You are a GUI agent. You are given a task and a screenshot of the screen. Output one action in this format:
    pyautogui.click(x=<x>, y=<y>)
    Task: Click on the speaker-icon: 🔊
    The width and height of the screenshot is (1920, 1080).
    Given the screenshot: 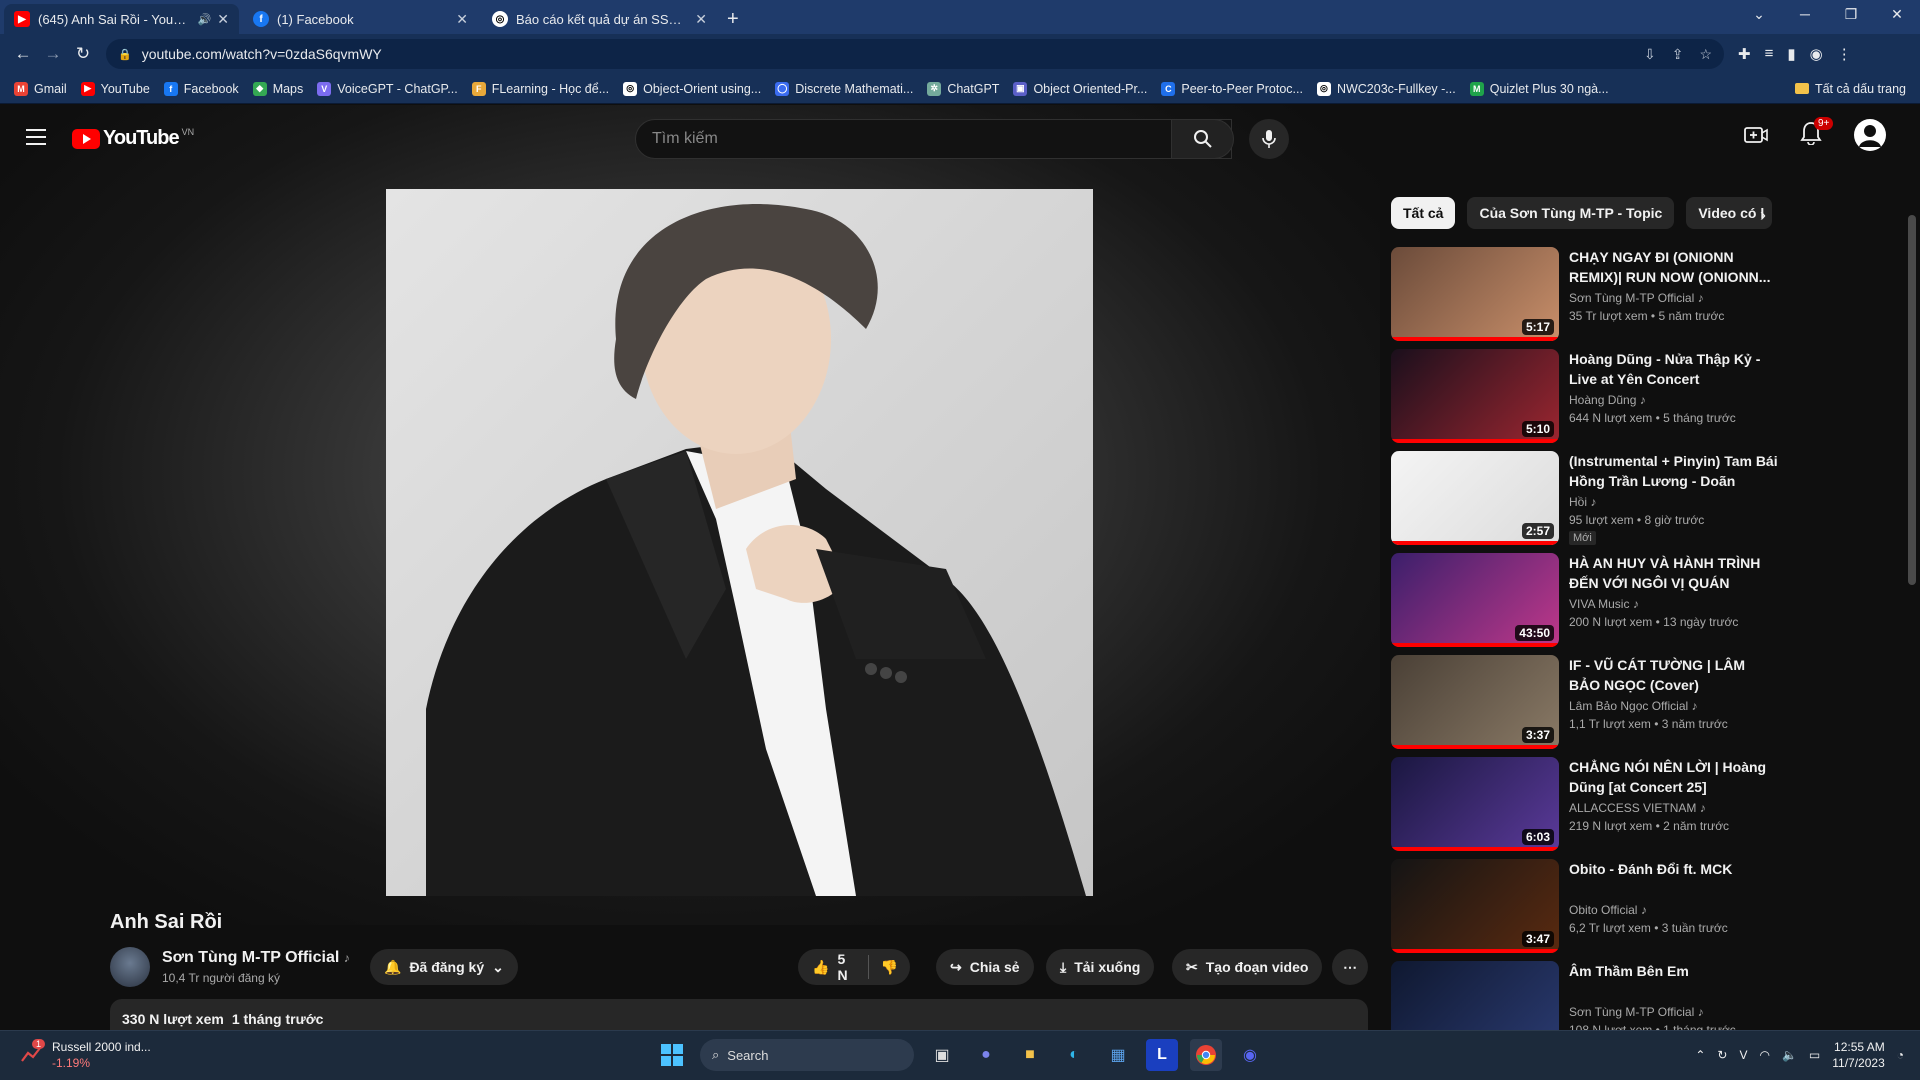 What is the action you would take?
    pyautogui.click(x=205, y=19)
    